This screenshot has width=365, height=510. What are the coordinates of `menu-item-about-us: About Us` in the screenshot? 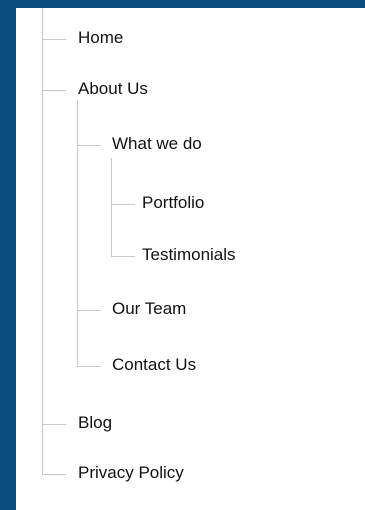 It's located at (113, 89).